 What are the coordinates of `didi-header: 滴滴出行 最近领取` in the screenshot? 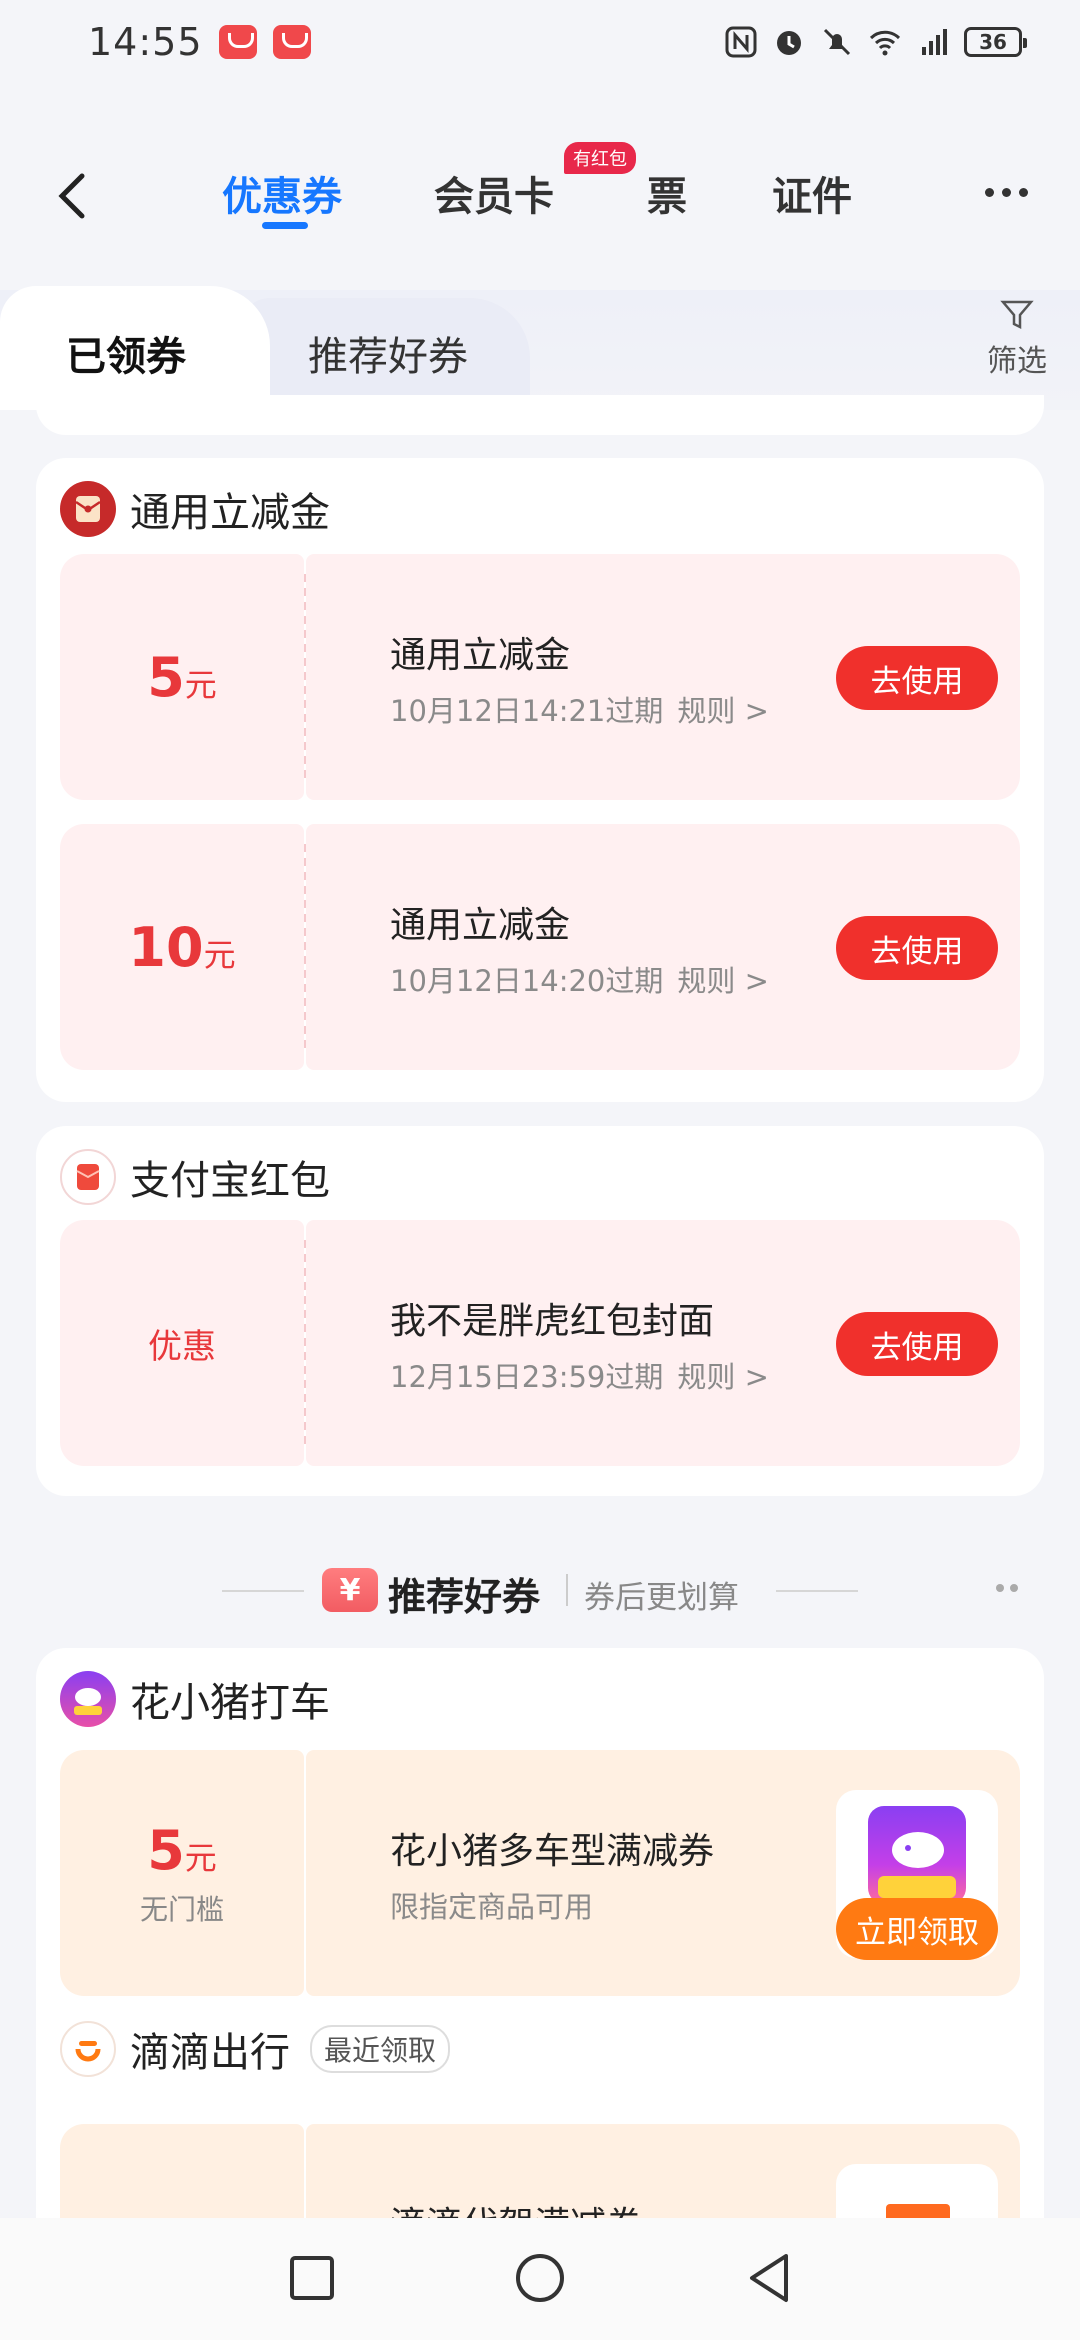 It's located at (255, 2049).